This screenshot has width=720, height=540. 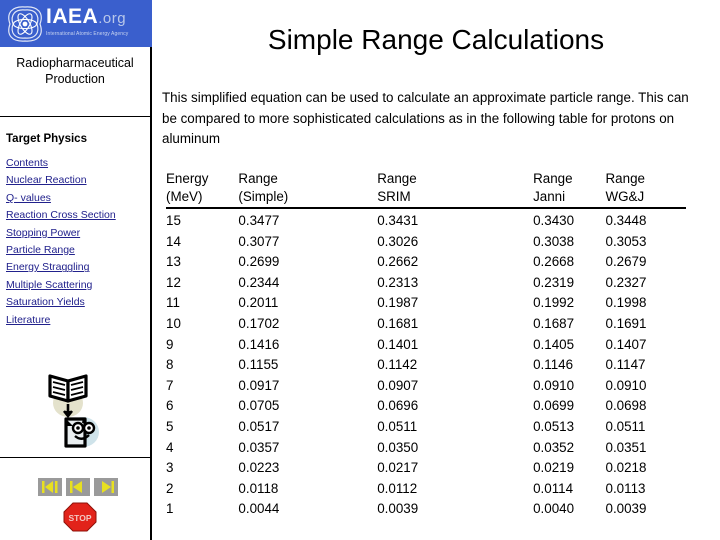 I want to click on cell-range-janni: 0.0114, so click(x=553, y=488).